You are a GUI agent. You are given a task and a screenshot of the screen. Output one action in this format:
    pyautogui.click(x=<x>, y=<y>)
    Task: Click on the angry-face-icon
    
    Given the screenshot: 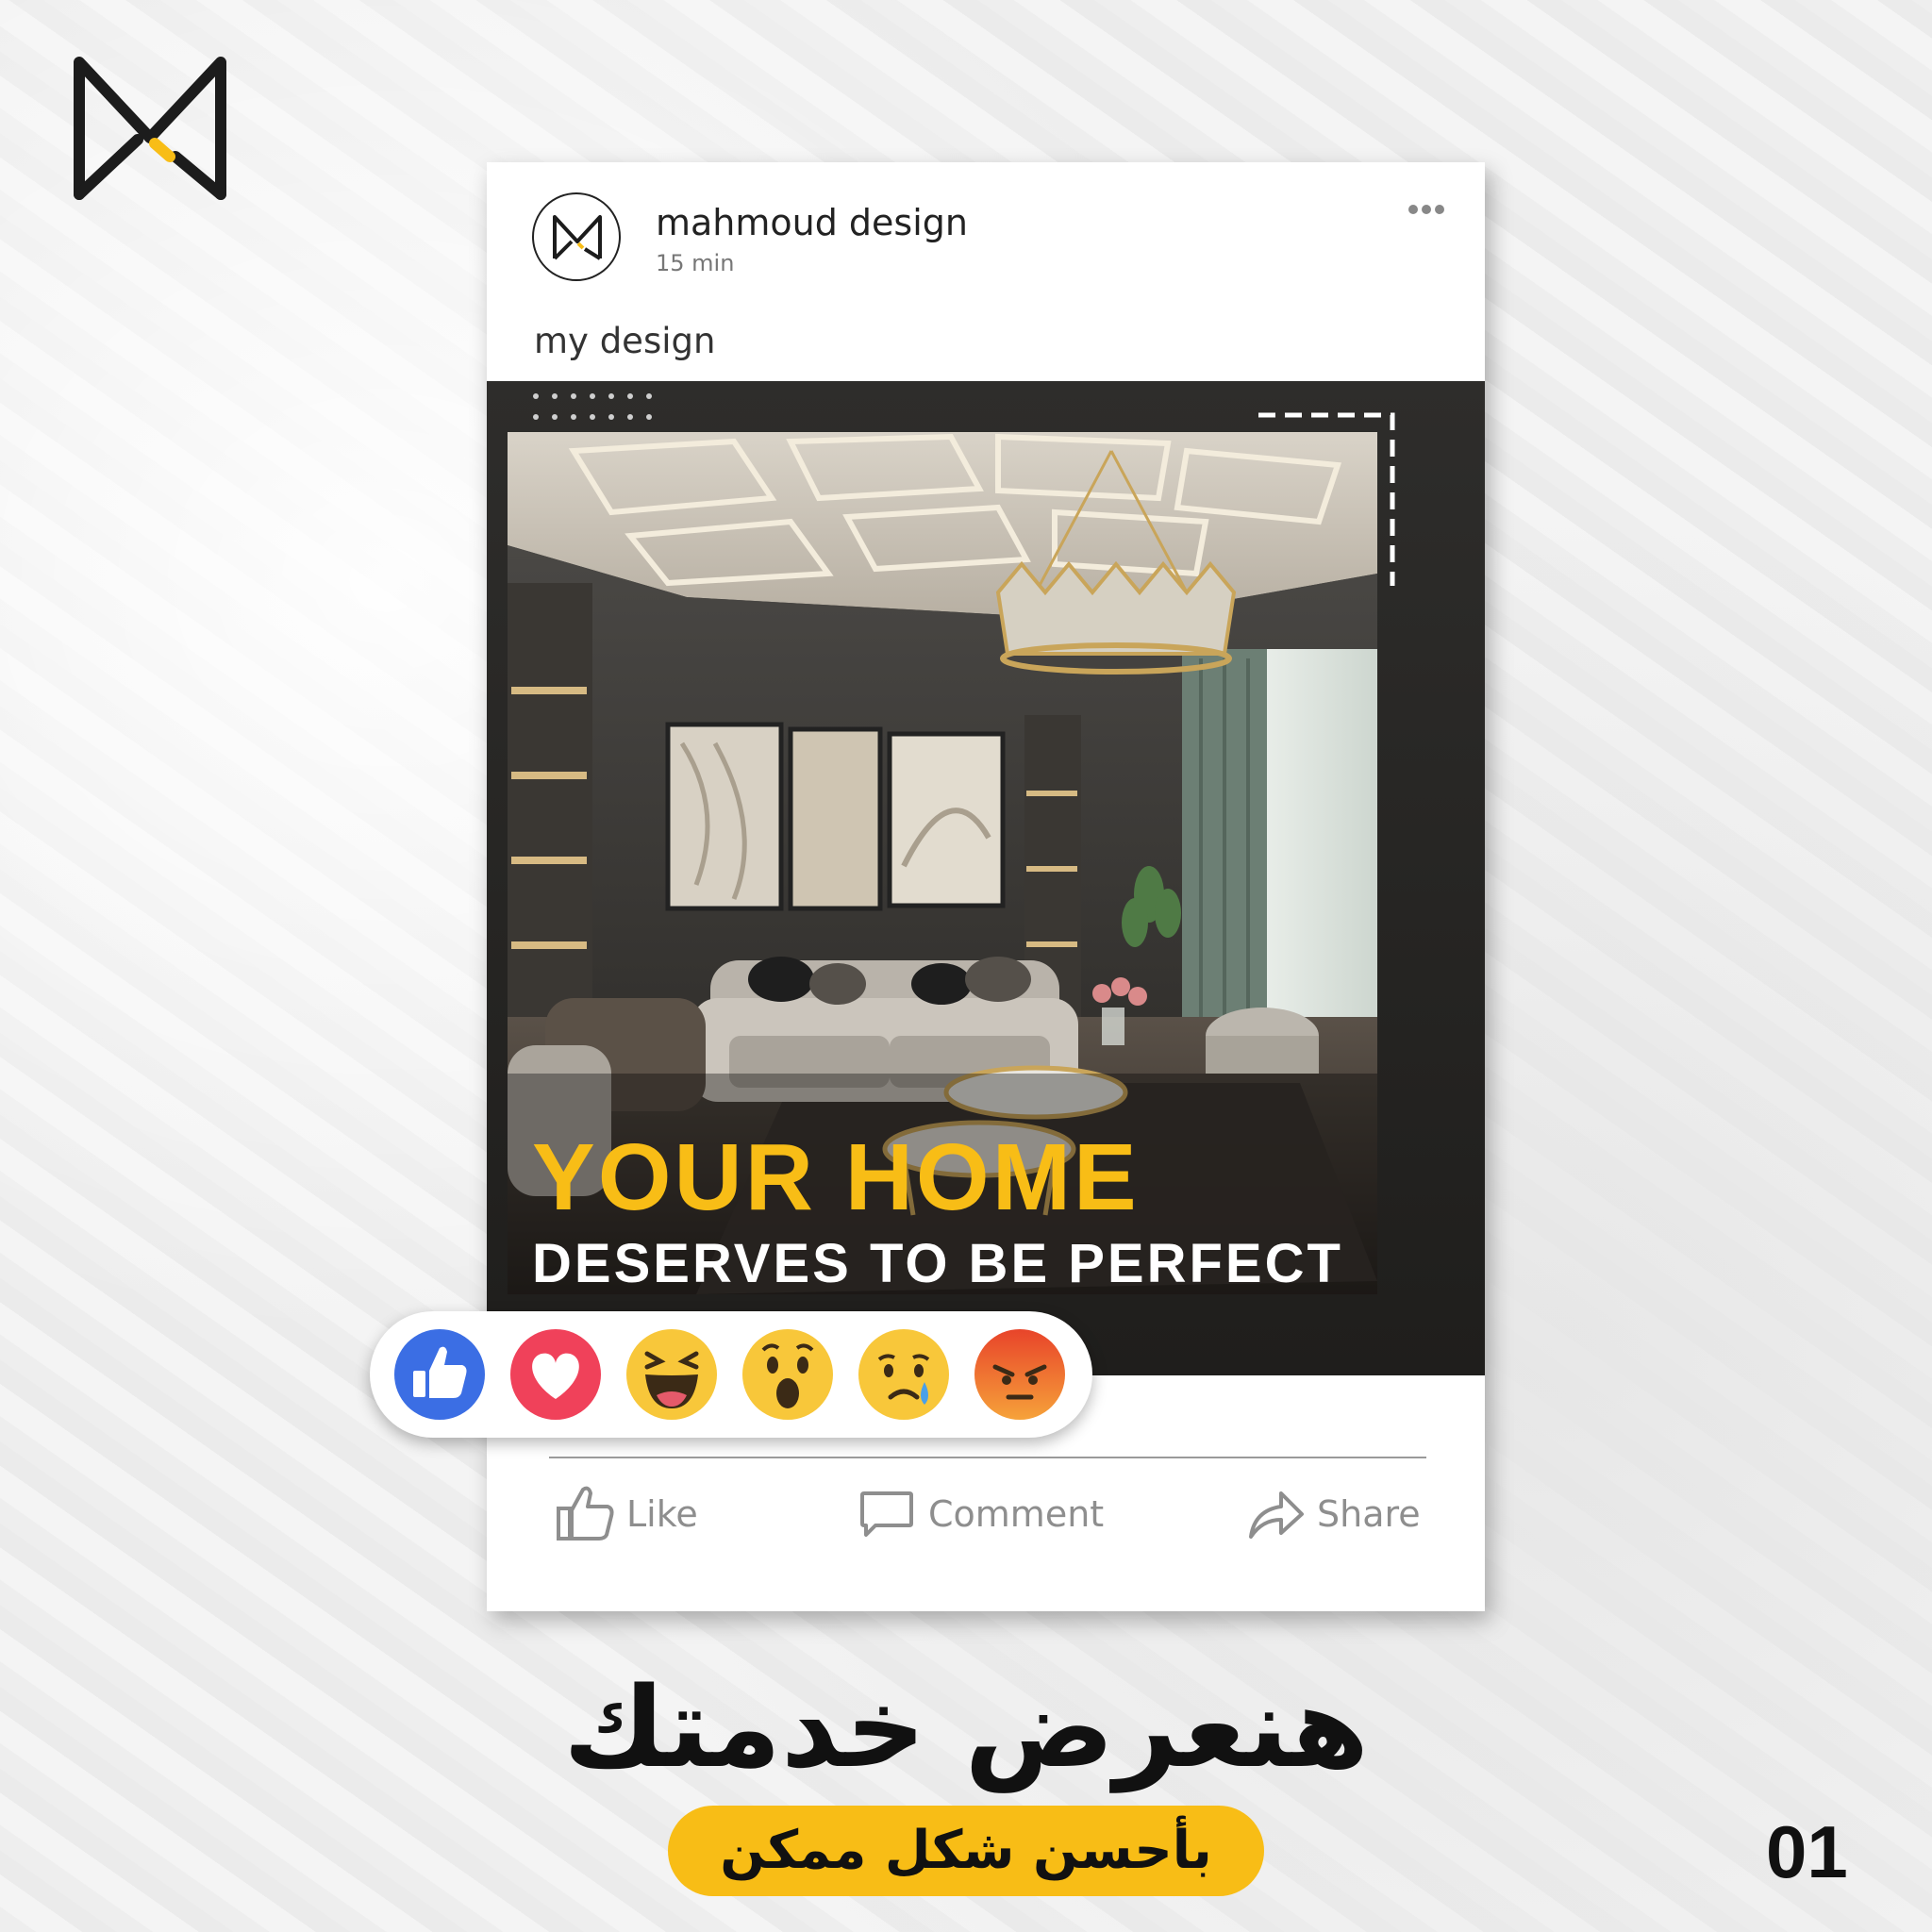 What is the action you would take?
    pyautogui.click(x=1020, y=1375)
    